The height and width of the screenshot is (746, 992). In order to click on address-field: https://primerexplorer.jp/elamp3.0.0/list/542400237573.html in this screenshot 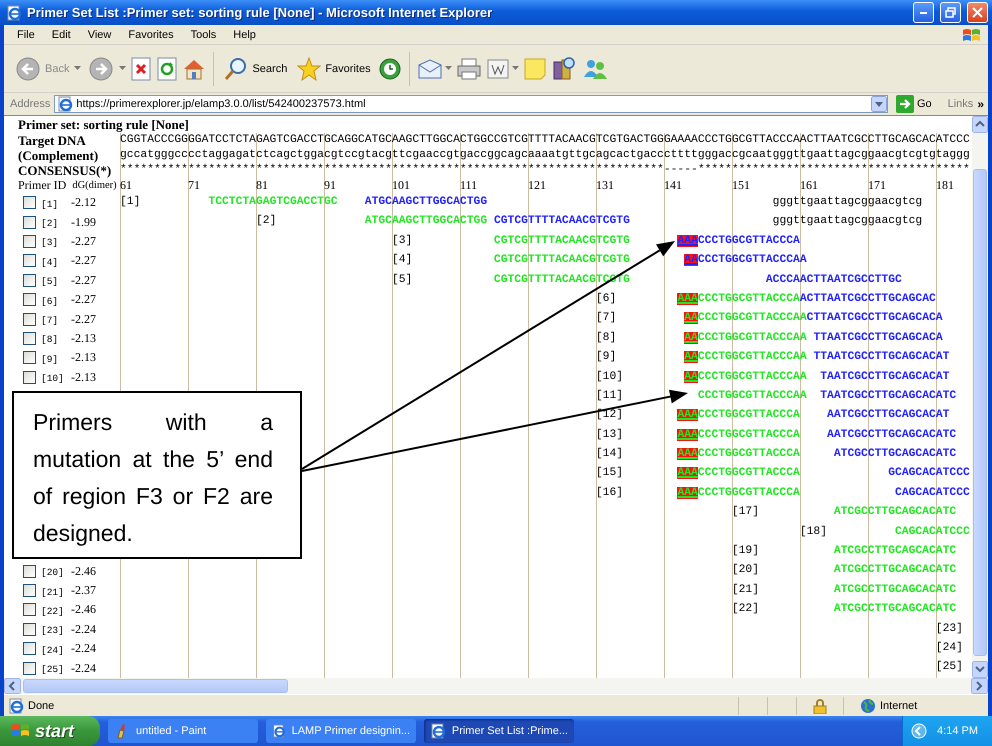, I will do `click(471, 104)`.